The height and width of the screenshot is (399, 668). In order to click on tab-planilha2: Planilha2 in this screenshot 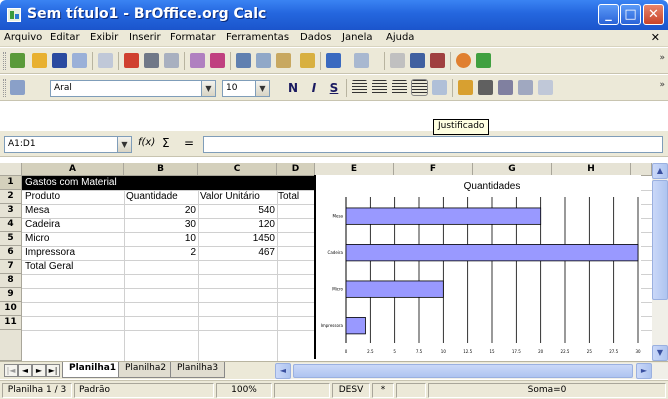, I will do `click(146, 370)`.